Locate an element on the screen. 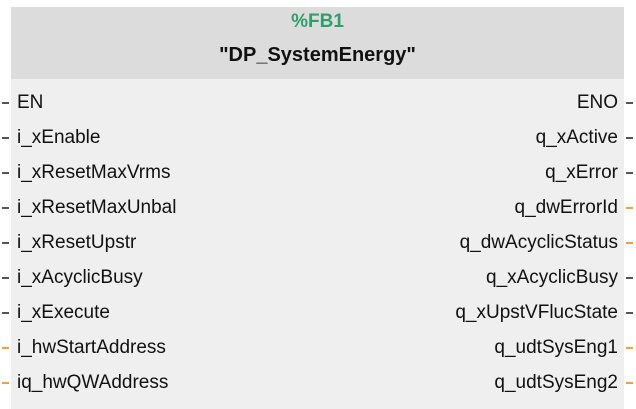 Image resolution: width=636 pixels, height=409 pixels. input-pin-label: i_hwStartAddress is located at coordinates (91, 348).